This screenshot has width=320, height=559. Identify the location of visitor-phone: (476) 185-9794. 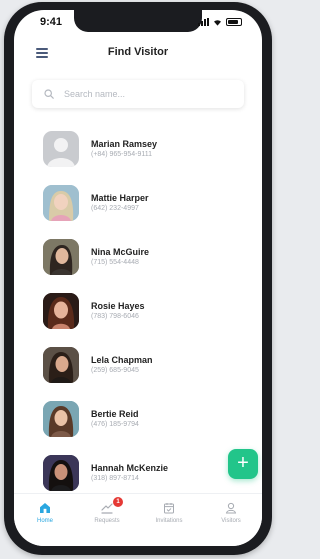
(115, 424).